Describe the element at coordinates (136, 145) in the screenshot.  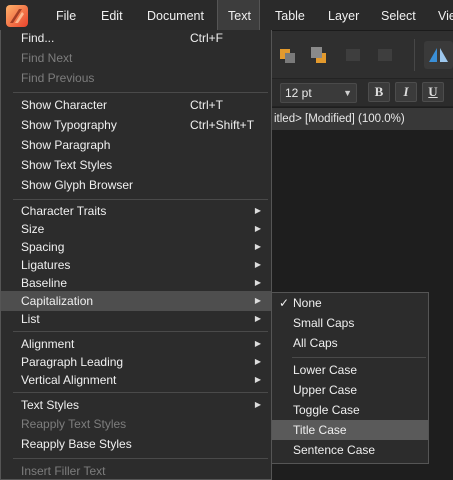
I see `menu-item-show-paragraph: Show Paragraph` at that location.